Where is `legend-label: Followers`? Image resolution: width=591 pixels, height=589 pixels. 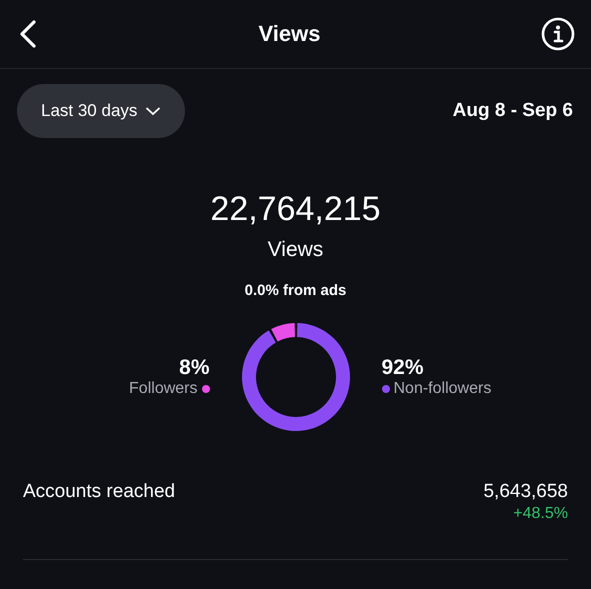 legend-label: Followers is located at coordinates (163, 389).